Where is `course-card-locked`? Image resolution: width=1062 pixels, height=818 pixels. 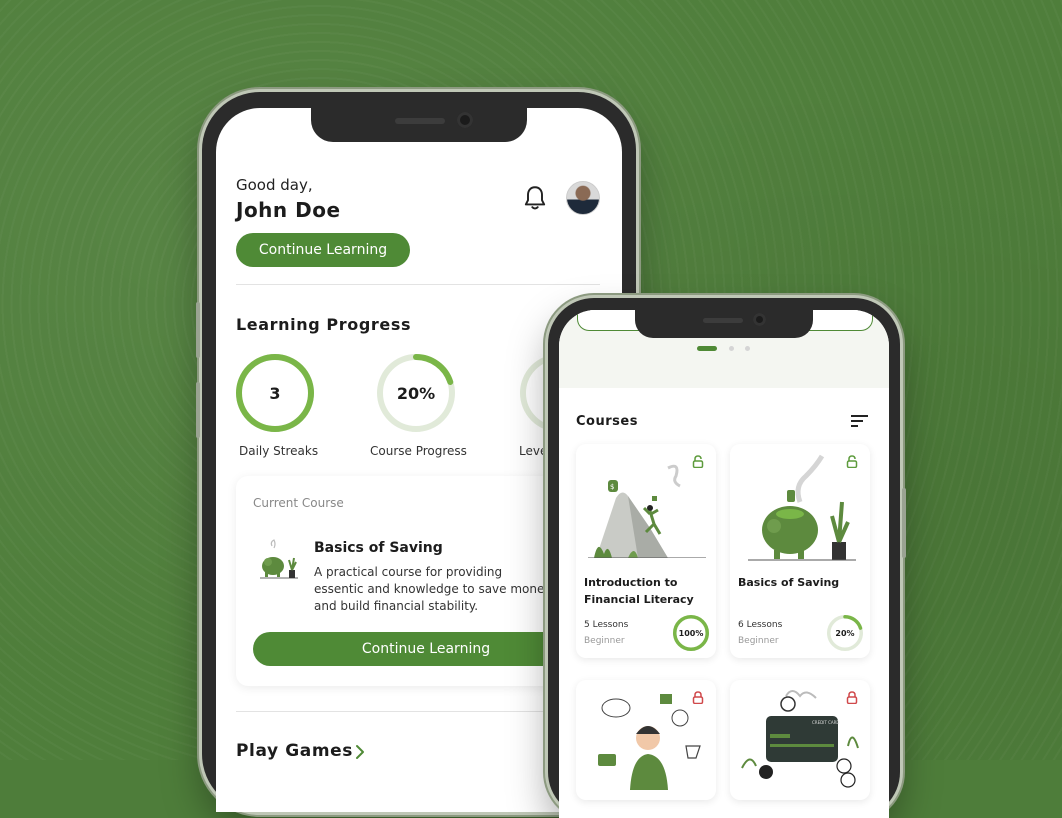 course-card-locked is located at coordinates (646, 740).